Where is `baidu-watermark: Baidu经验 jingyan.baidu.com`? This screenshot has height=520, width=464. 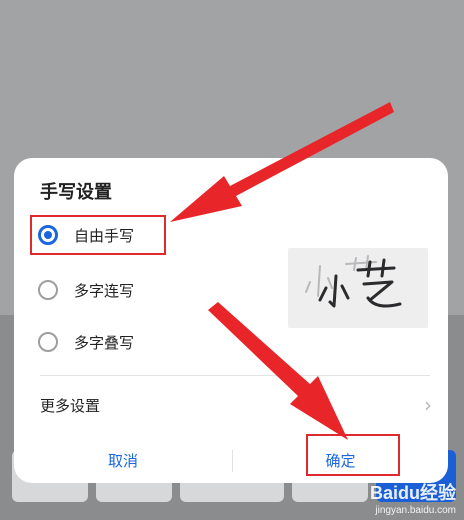
baidu-watermark: Baidu经验 jingyan.baidu.com is located at coordinates (413, 497).